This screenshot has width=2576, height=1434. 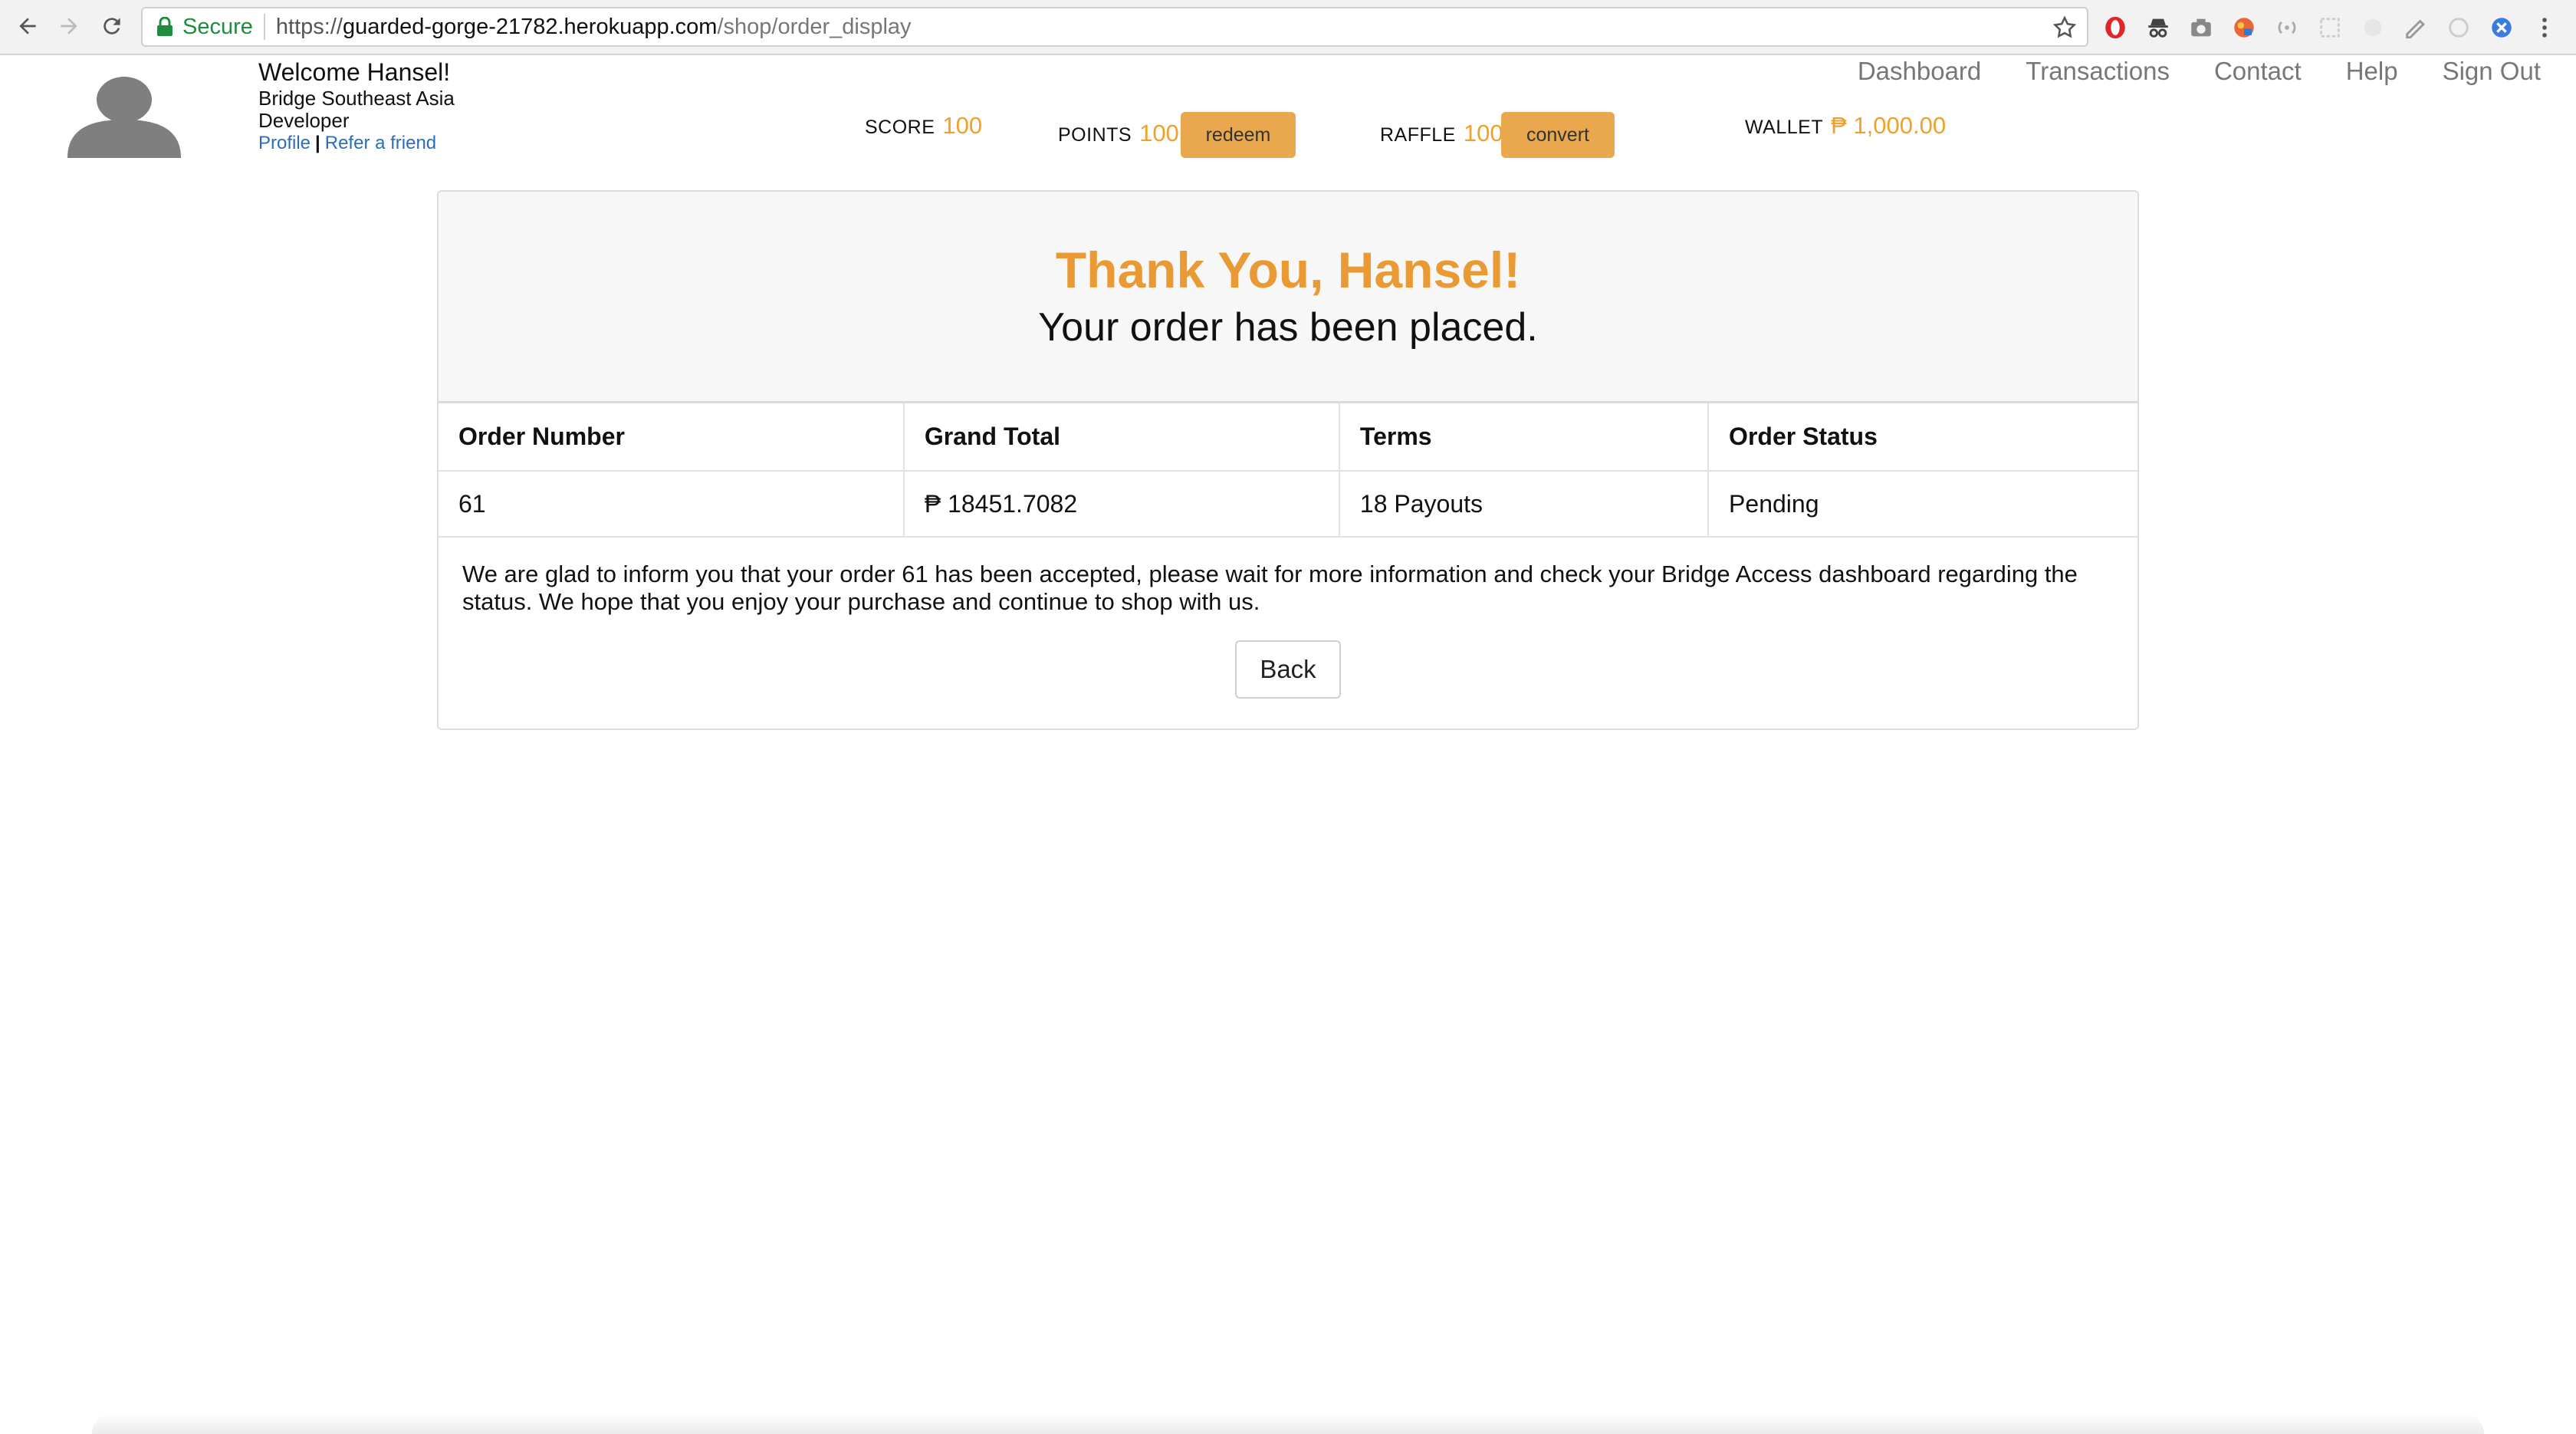 I want to click on camera-extension-icon, so click(x=2202, y=27).